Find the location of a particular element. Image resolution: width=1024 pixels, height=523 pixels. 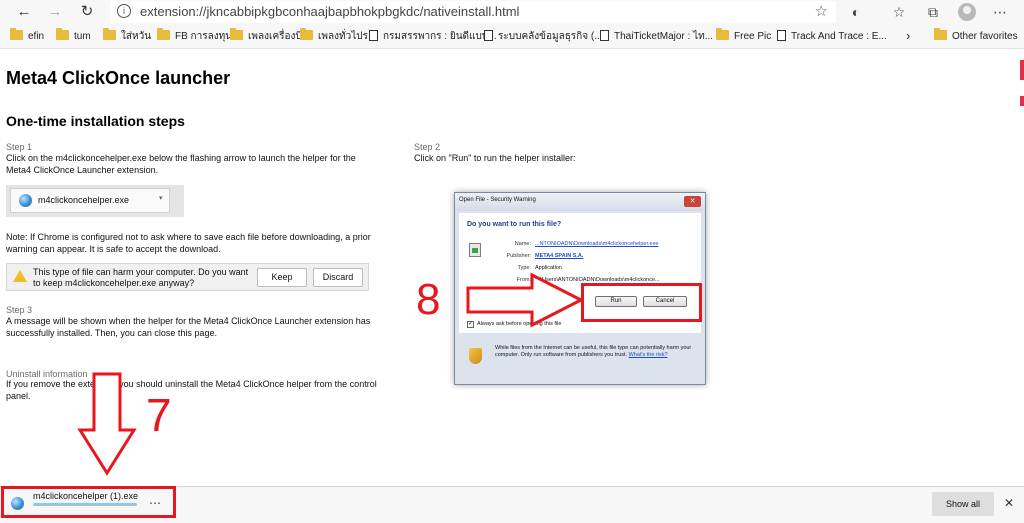

bookmark-label: efin is located at coordinates (36, 36).